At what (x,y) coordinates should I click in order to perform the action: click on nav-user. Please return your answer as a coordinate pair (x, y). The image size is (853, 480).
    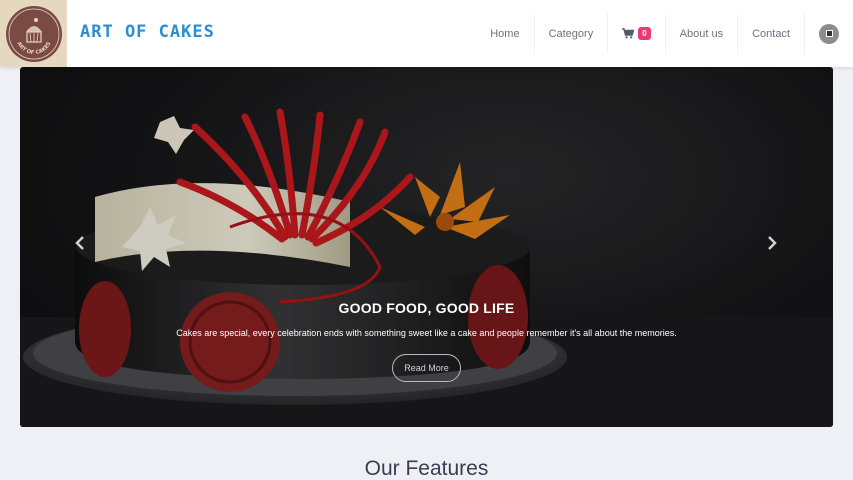
    Looking at the image, I should click on (828, 33).